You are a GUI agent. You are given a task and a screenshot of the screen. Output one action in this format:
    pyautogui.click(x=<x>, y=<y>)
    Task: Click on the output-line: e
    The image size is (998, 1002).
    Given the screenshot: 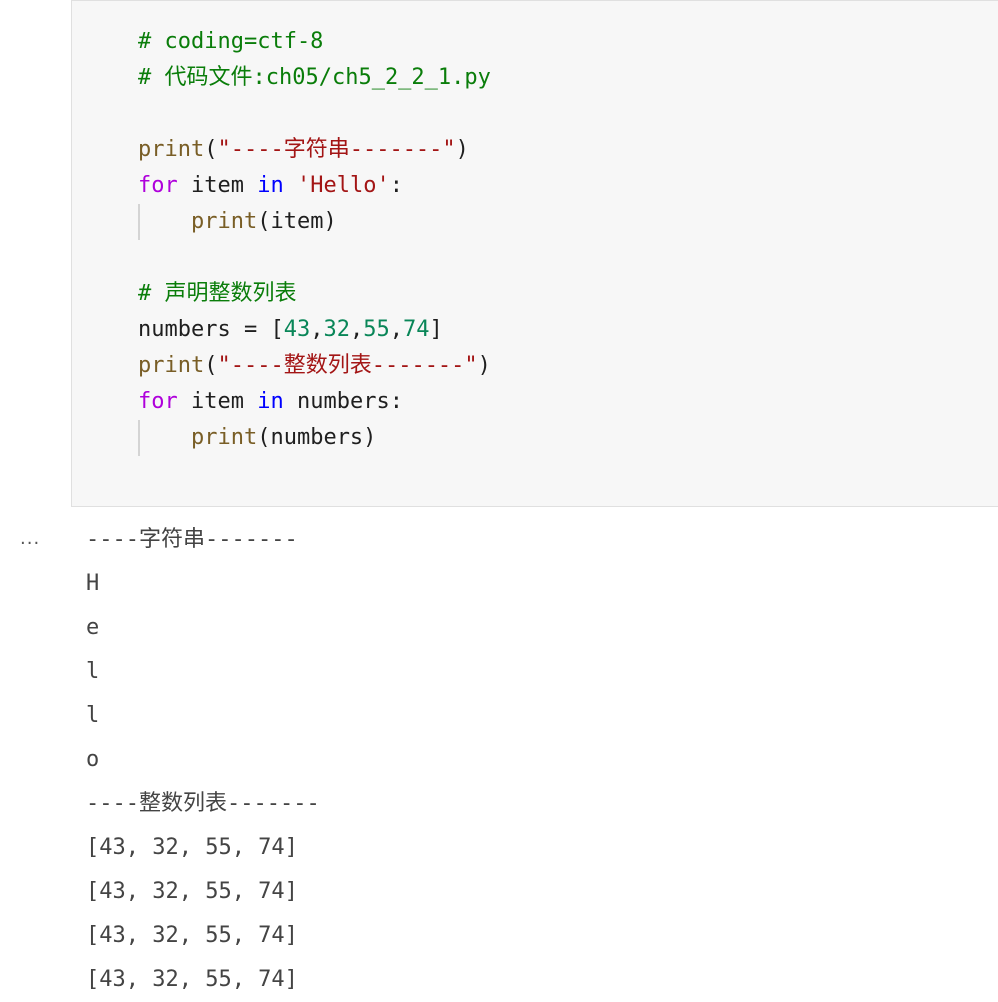 What is the action you would take?
    pyautogui.click(x=93, y=627)
    